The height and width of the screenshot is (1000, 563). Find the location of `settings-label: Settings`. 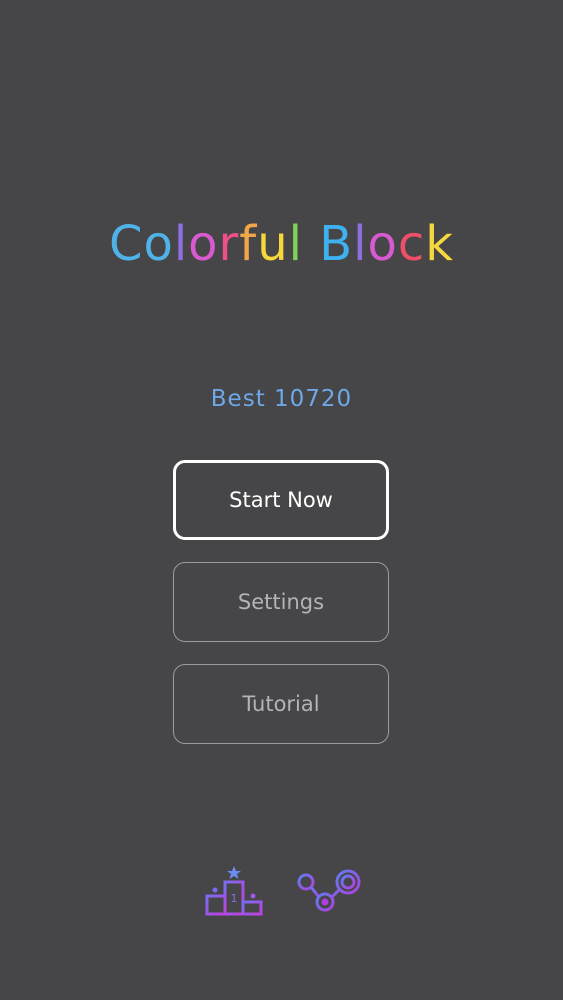

settings-label: Settings is located at coordinates (281, 602).